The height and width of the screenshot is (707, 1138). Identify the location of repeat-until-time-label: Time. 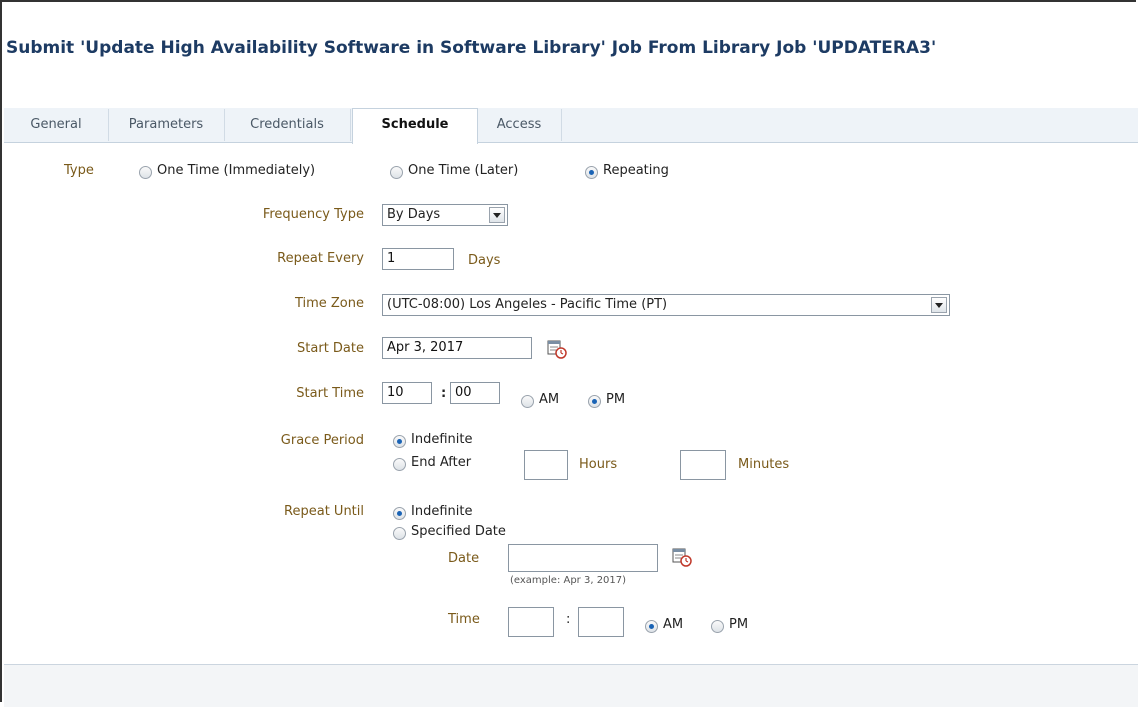
(464, 619).